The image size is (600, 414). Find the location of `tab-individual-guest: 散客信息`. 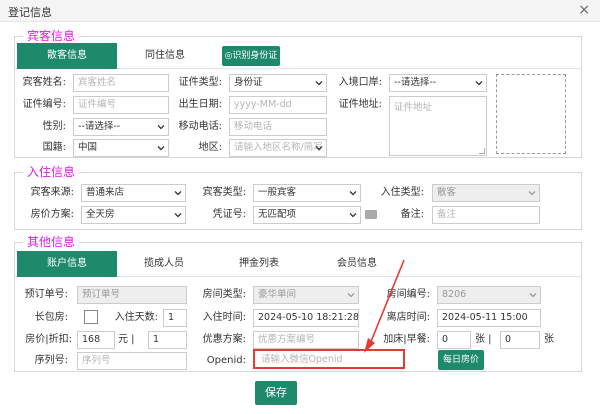

tab-individual-guest: 散客信息 is located at coordinates (67, 56).